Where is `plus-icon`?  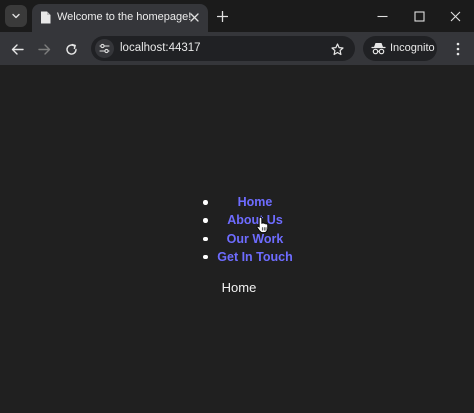
plus-icon is located at coordinates (222, 16).